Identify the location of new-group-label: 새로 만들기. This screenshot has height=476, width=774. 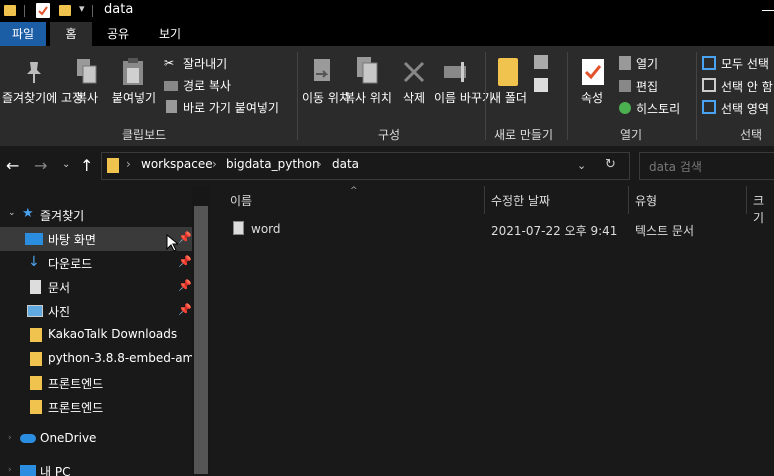
(524, 135).